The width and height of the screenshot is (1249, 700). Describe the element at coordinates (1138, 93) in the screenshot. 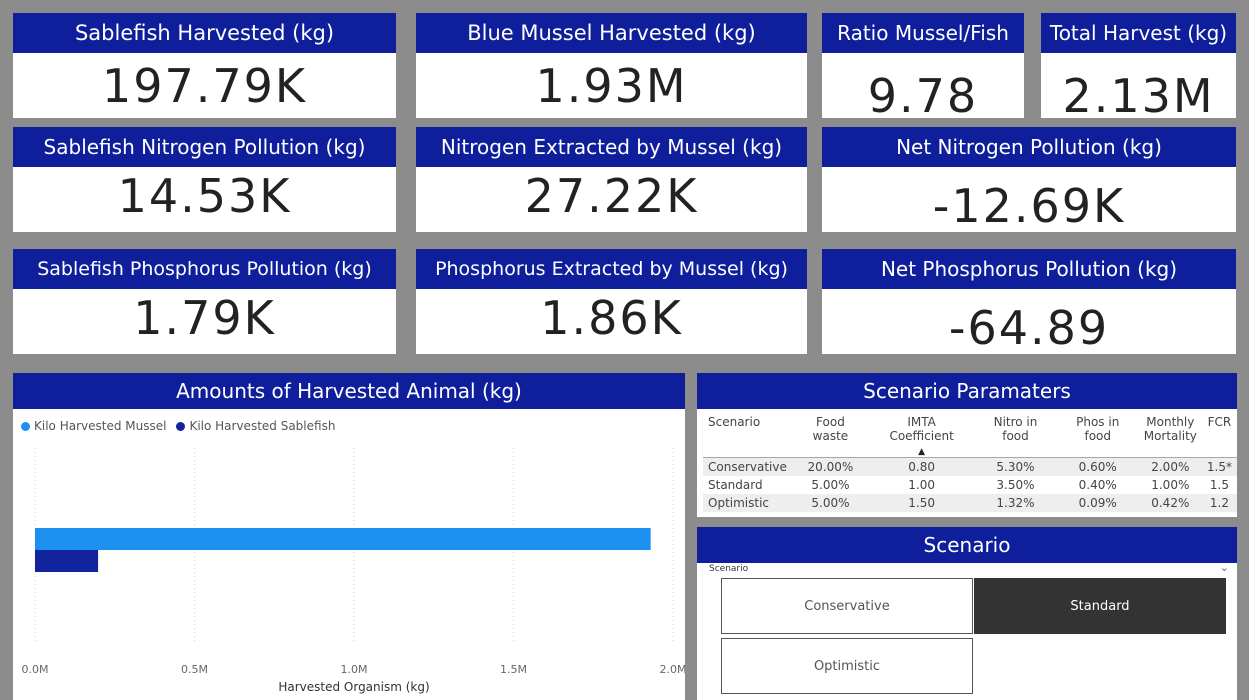

I see `kpi-value: 2.13M` at that location.